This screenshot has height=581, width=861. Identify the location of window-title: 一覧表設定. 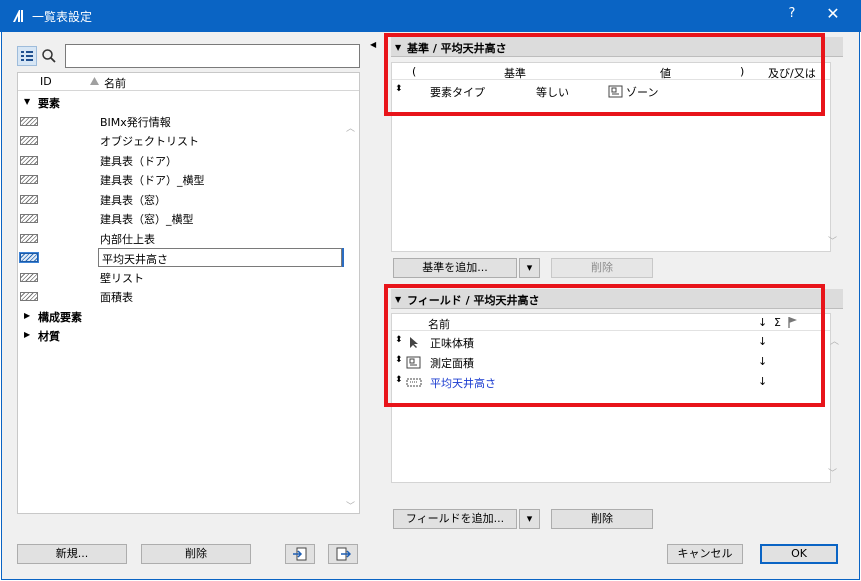
(62, 17).